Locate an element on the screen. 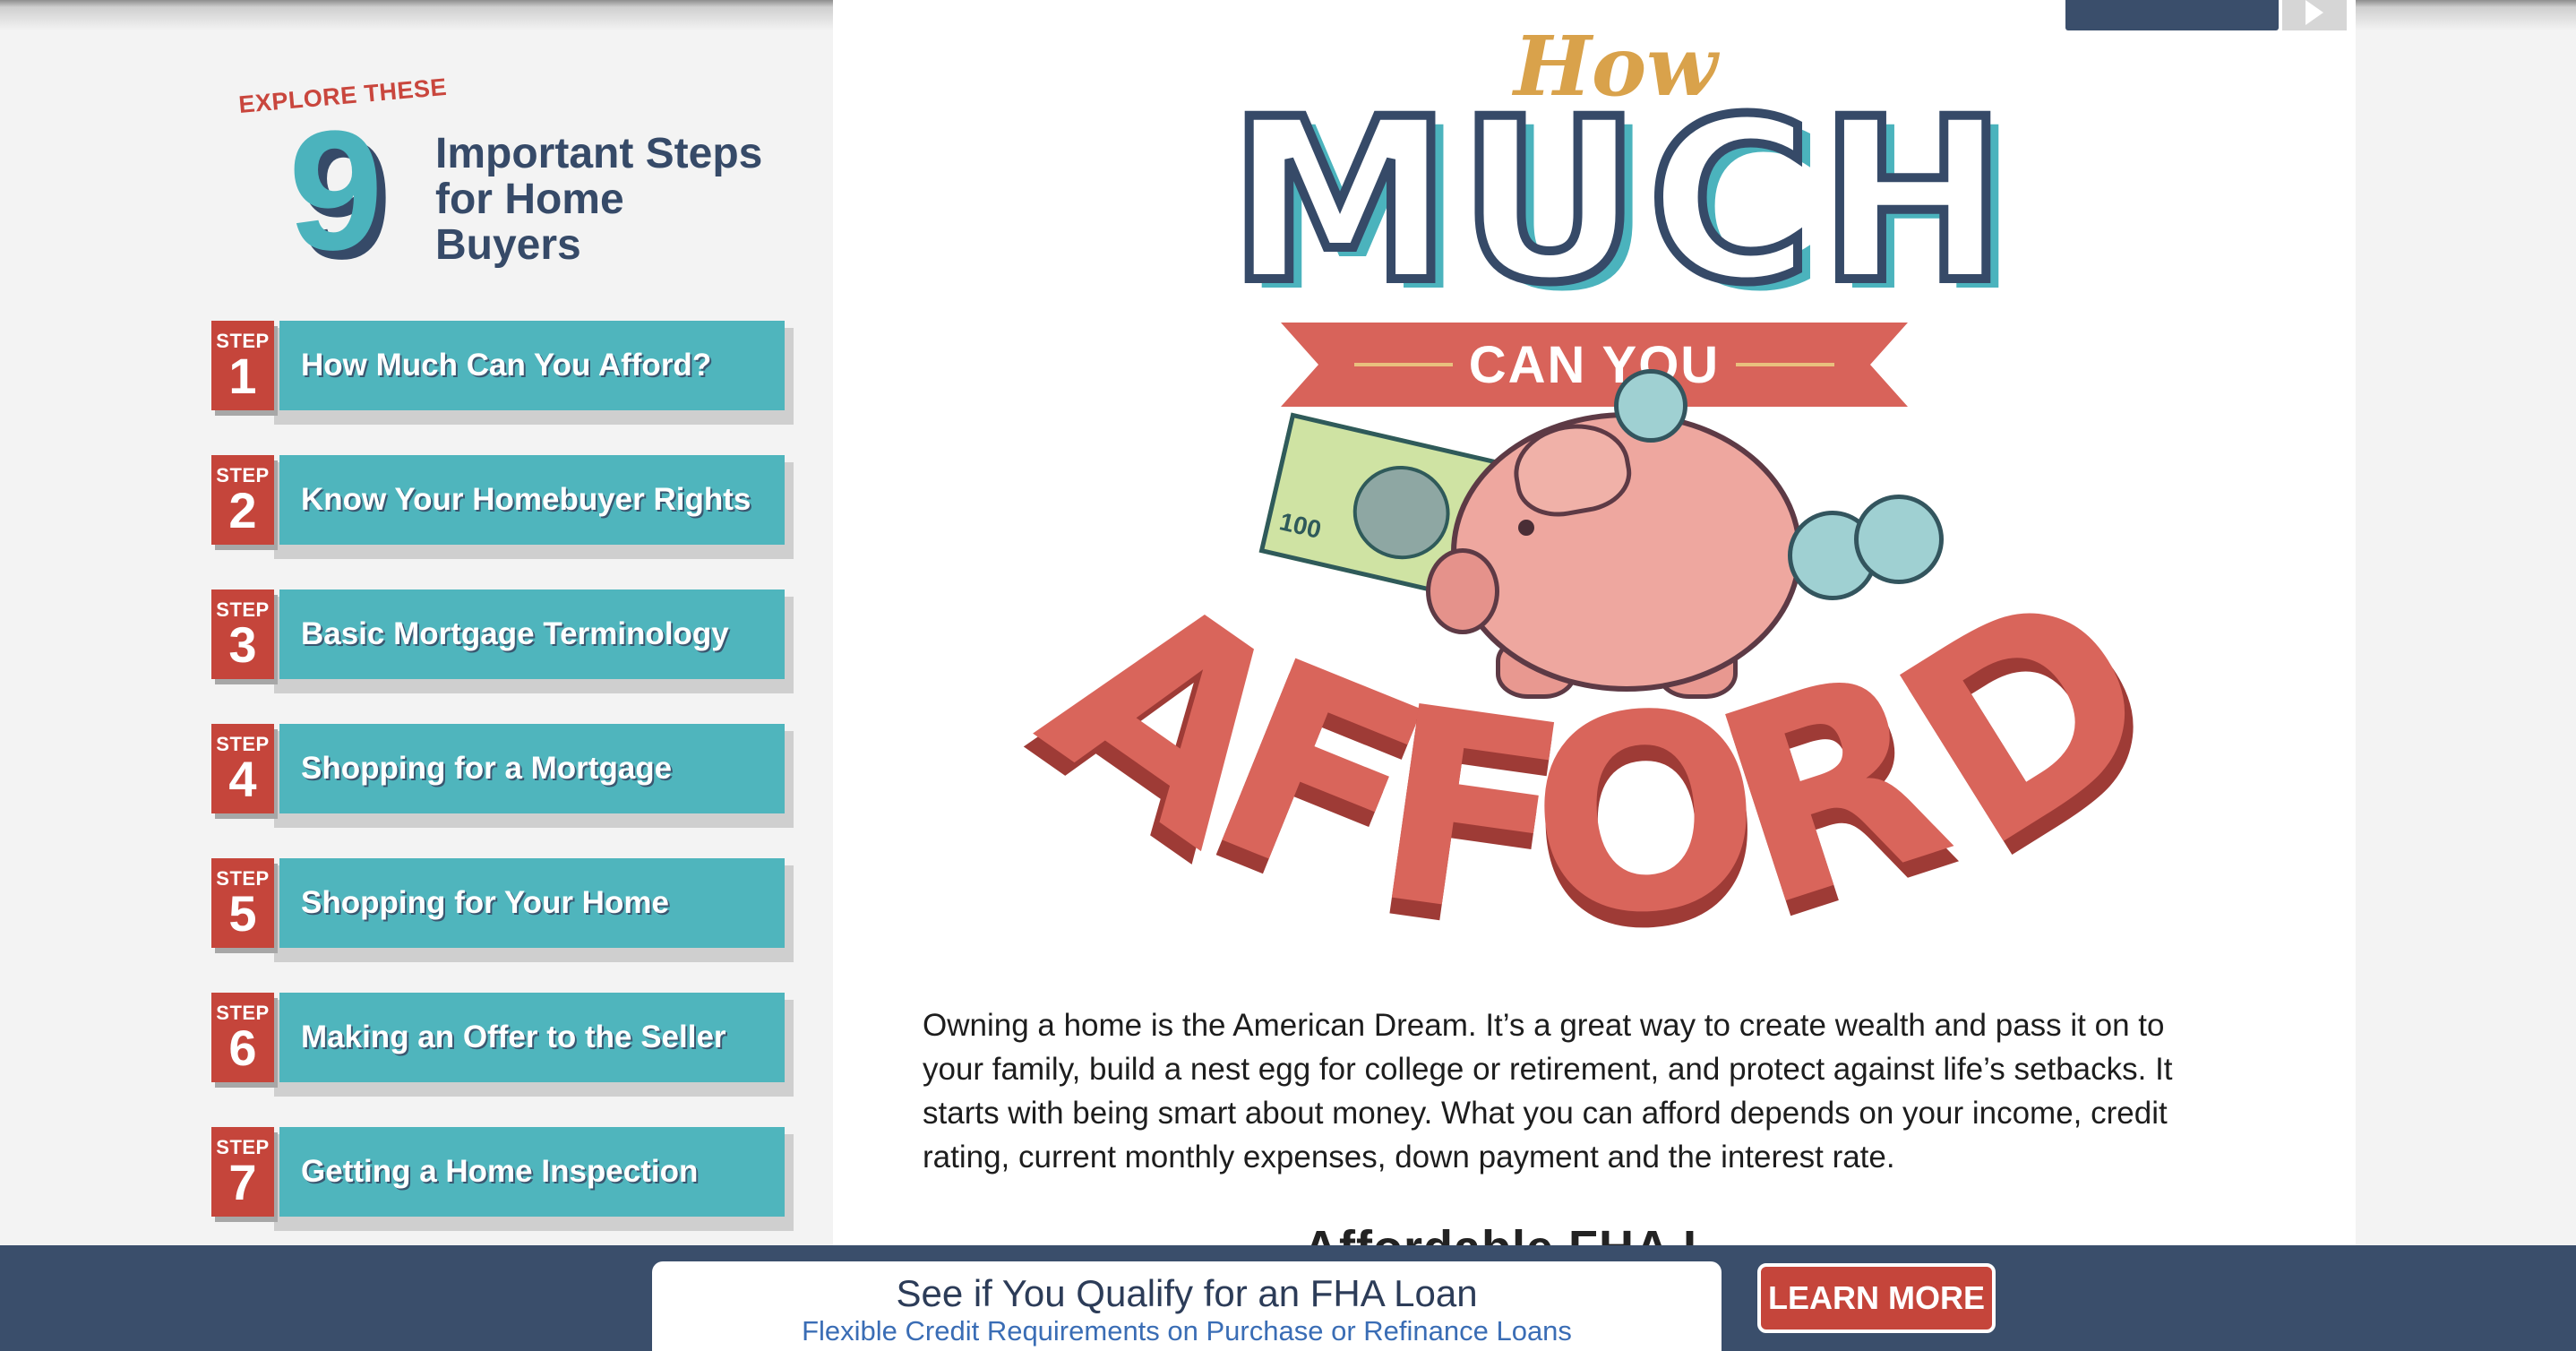 This screenshot has height=1351, width=2576. step-badge: STEP 7 is located at coordinates (242, 1172).